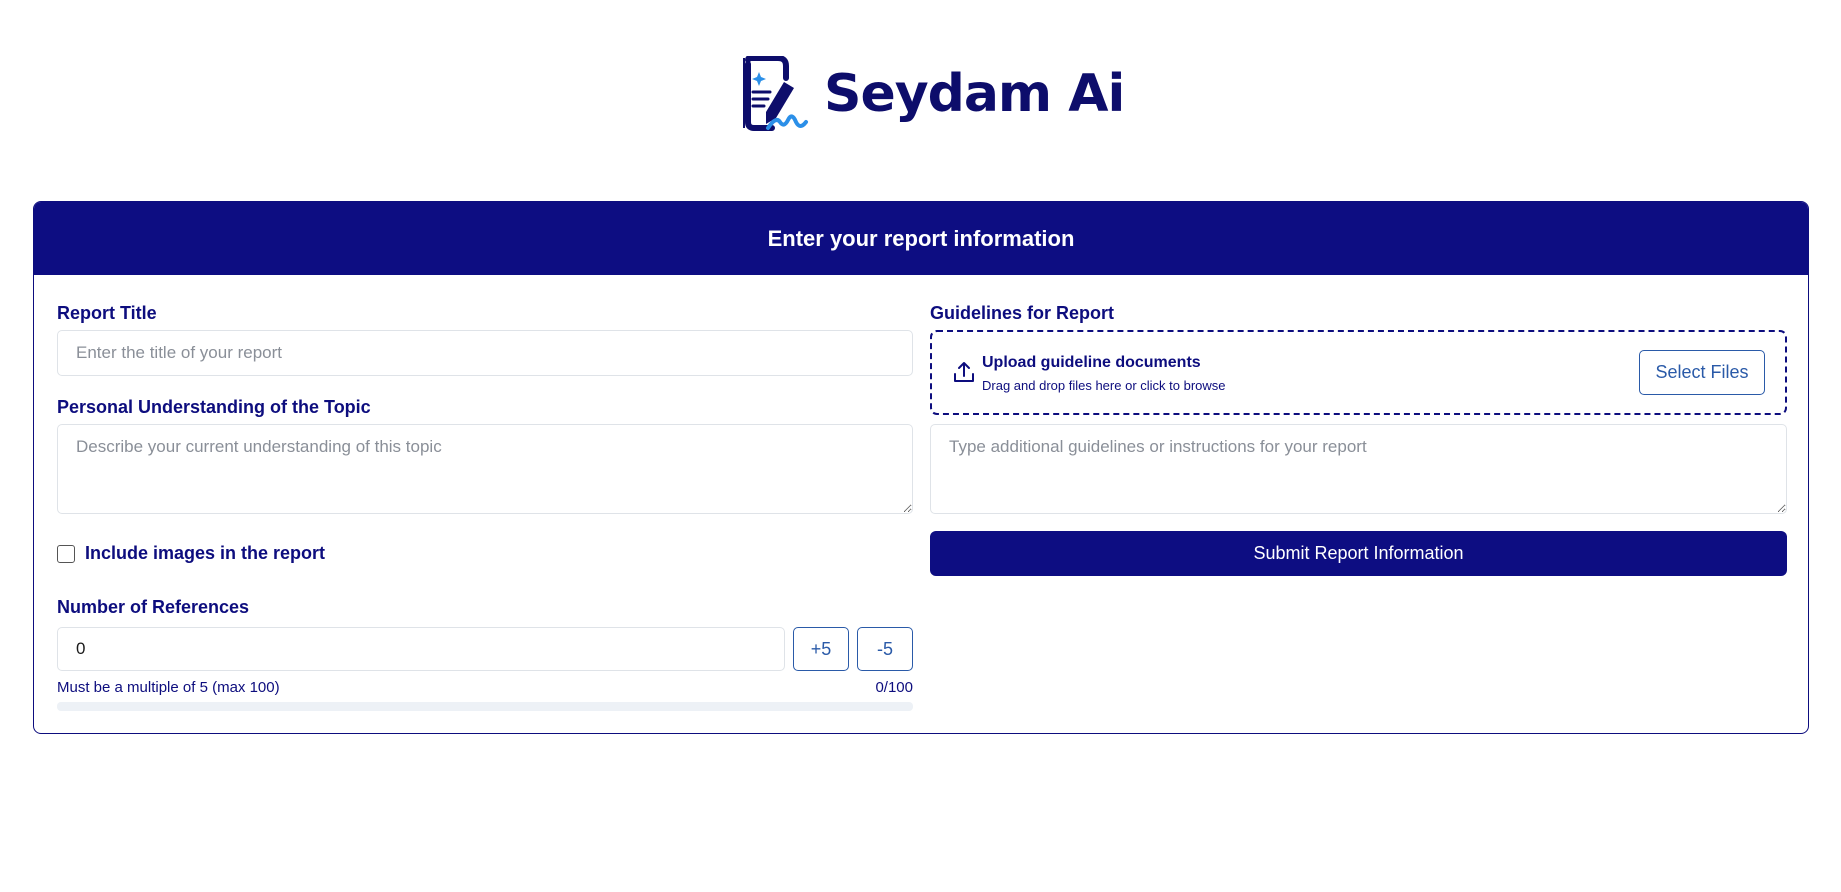  I want to click on brand-logo: Seydam Ai, so click(931, 94).